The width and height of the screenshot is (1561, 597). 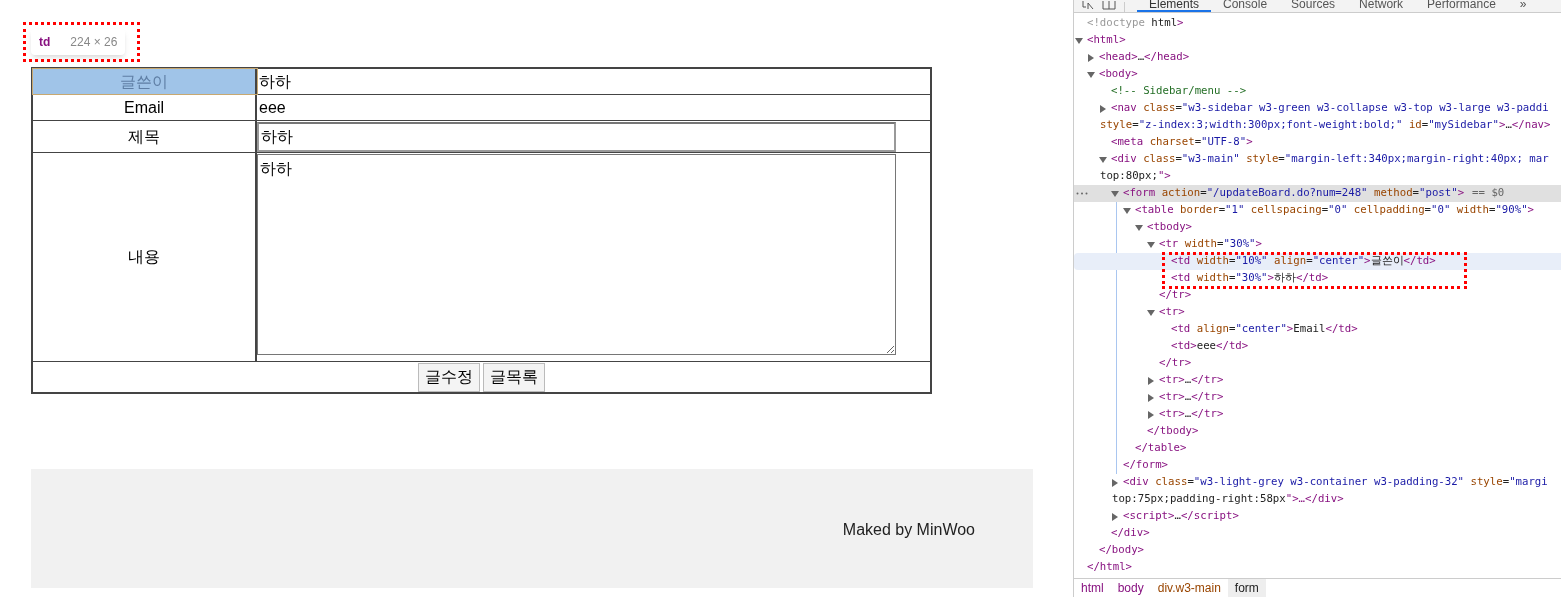 What do you see at coordinates (1461, 6) in the screenshot?
I see `devtools-tab: Performance` at bounding box center [1461, 6].